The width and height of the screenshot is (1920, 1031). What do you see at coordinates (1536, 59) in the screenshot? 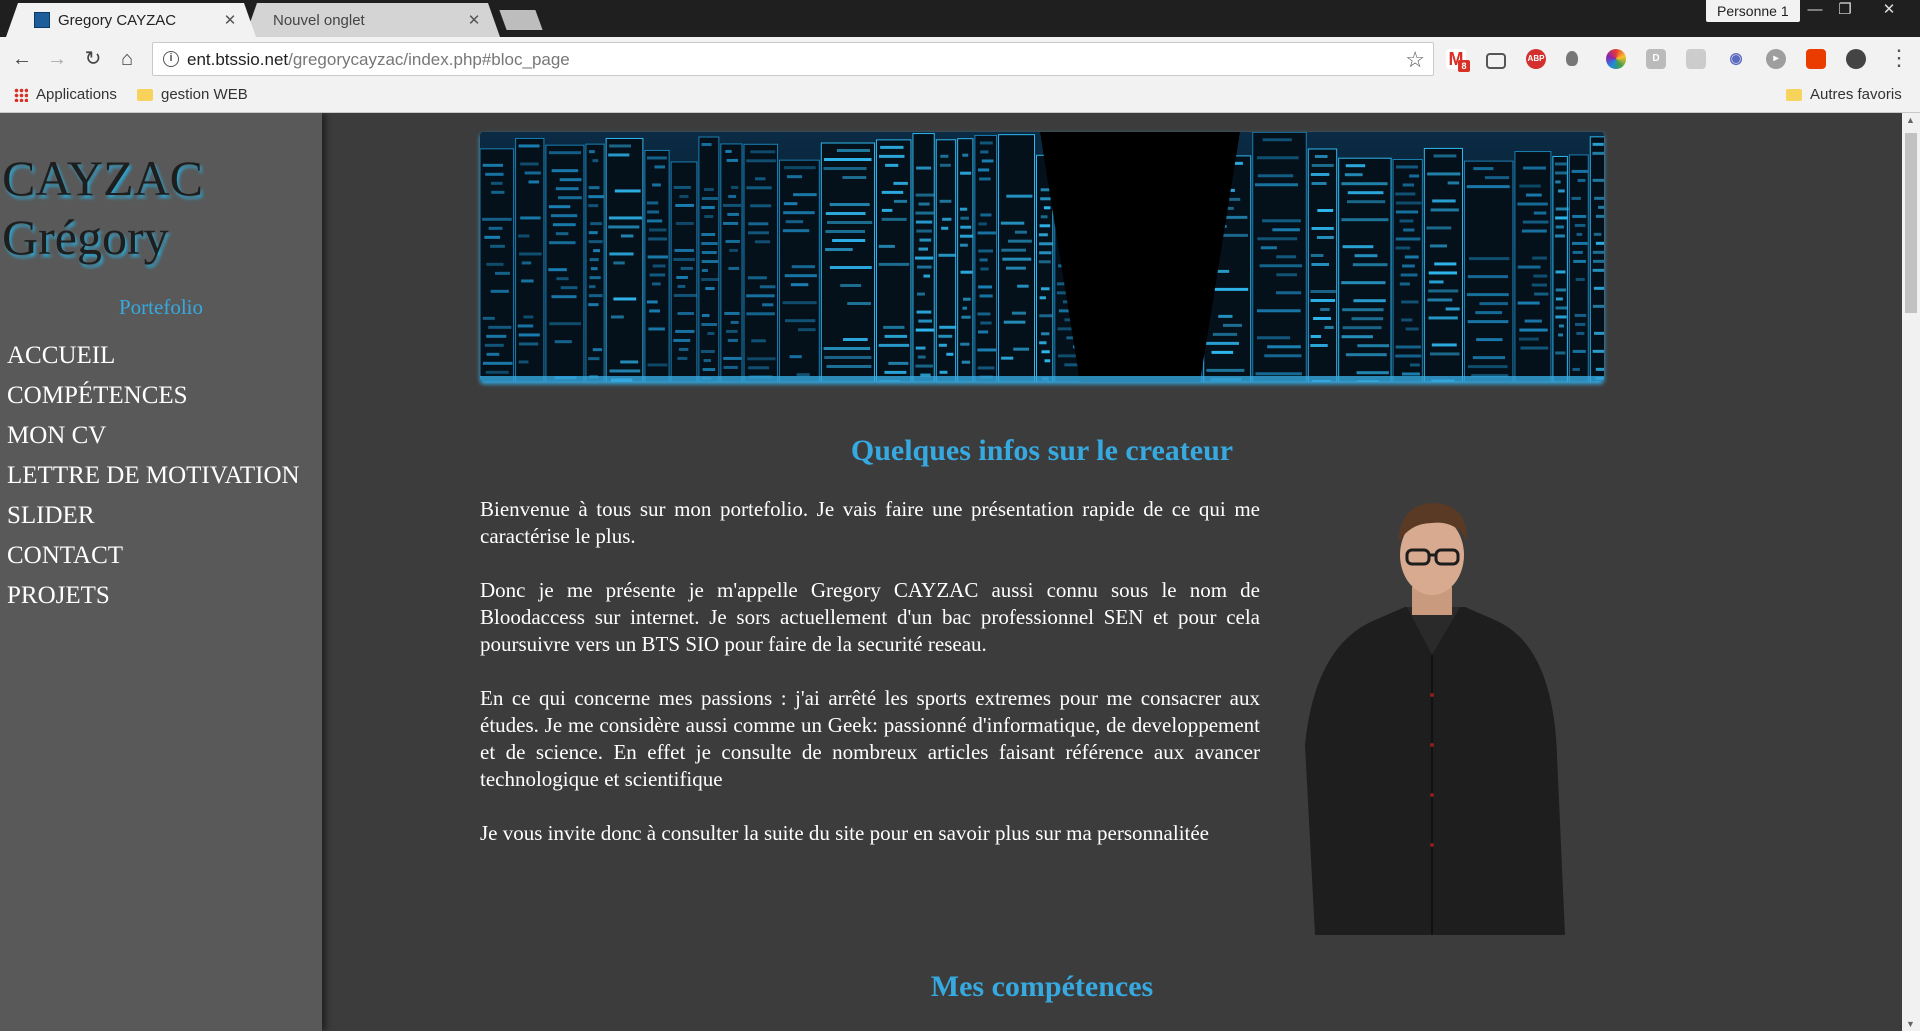
I see `adblock-icon: ABP` at bounding box center [1536, 59].